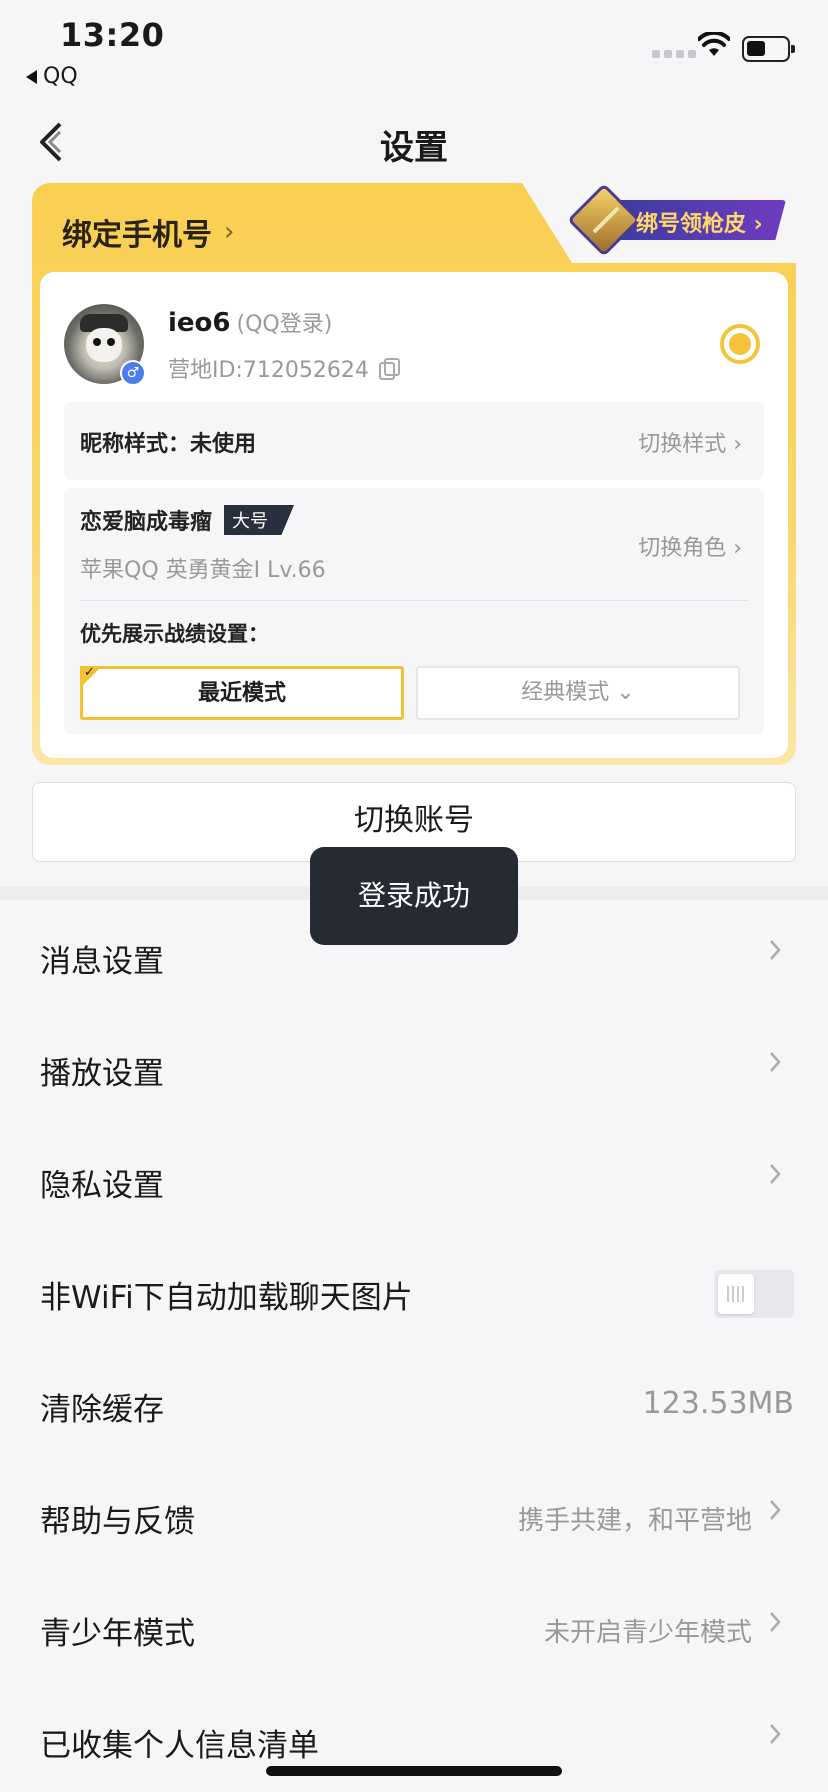  I want to click on back-app-label: QQ, so click(60, 76).